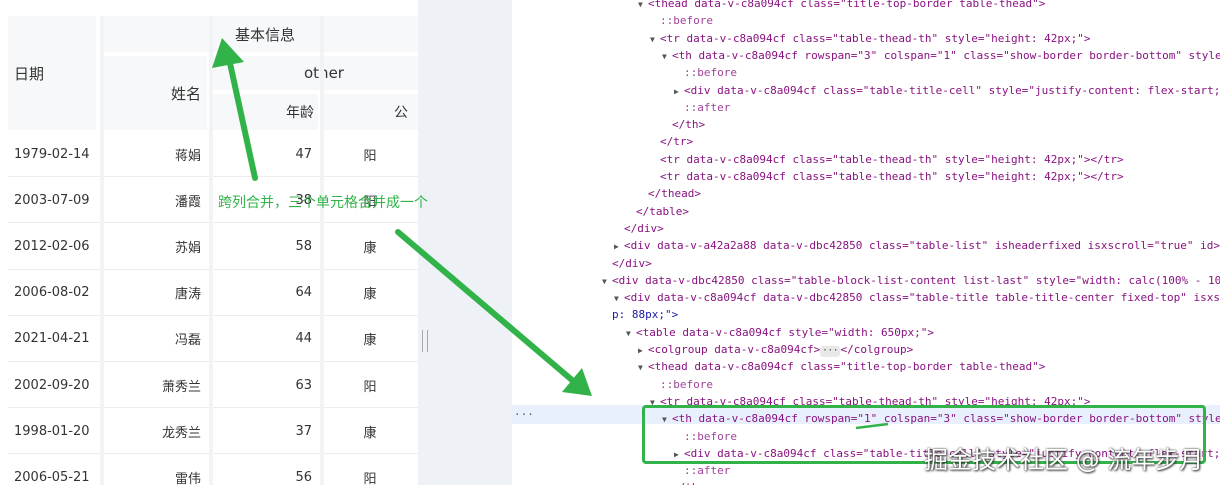 The image size is (1220, 485). Describe the element at coordinates (1064, 460) in the screenshot. I see `watermark: 掘金技术社区 @ 流年步月` at that location.